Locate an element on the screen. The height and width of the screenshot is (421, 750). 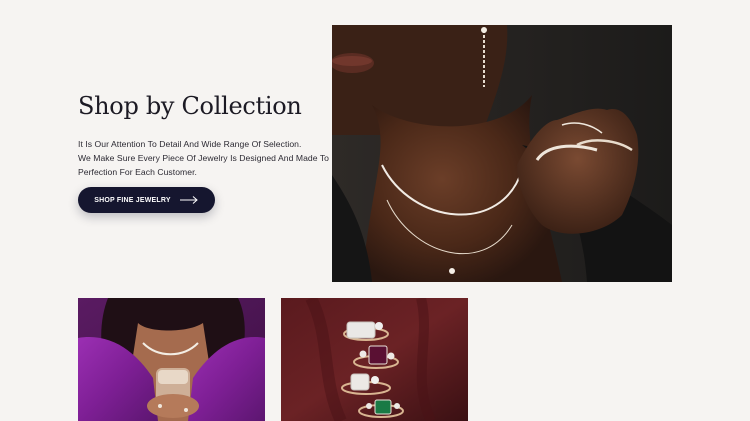
shop-fine-jewelry-label: SHOP FINE JEWELRY is located at coordinates (132, 200).